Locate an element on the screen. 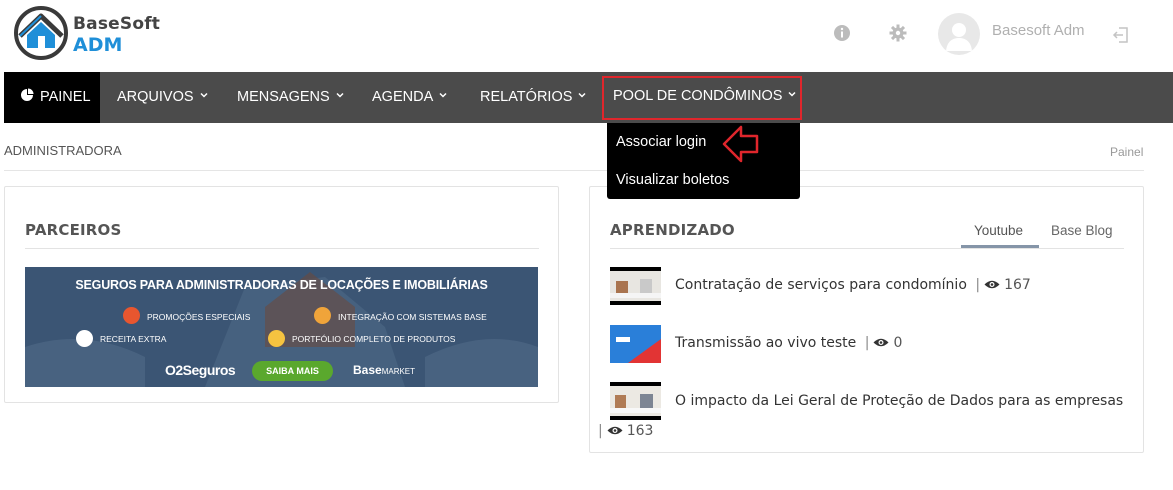  pie-chart-icon is located at coordinates (27, 94).